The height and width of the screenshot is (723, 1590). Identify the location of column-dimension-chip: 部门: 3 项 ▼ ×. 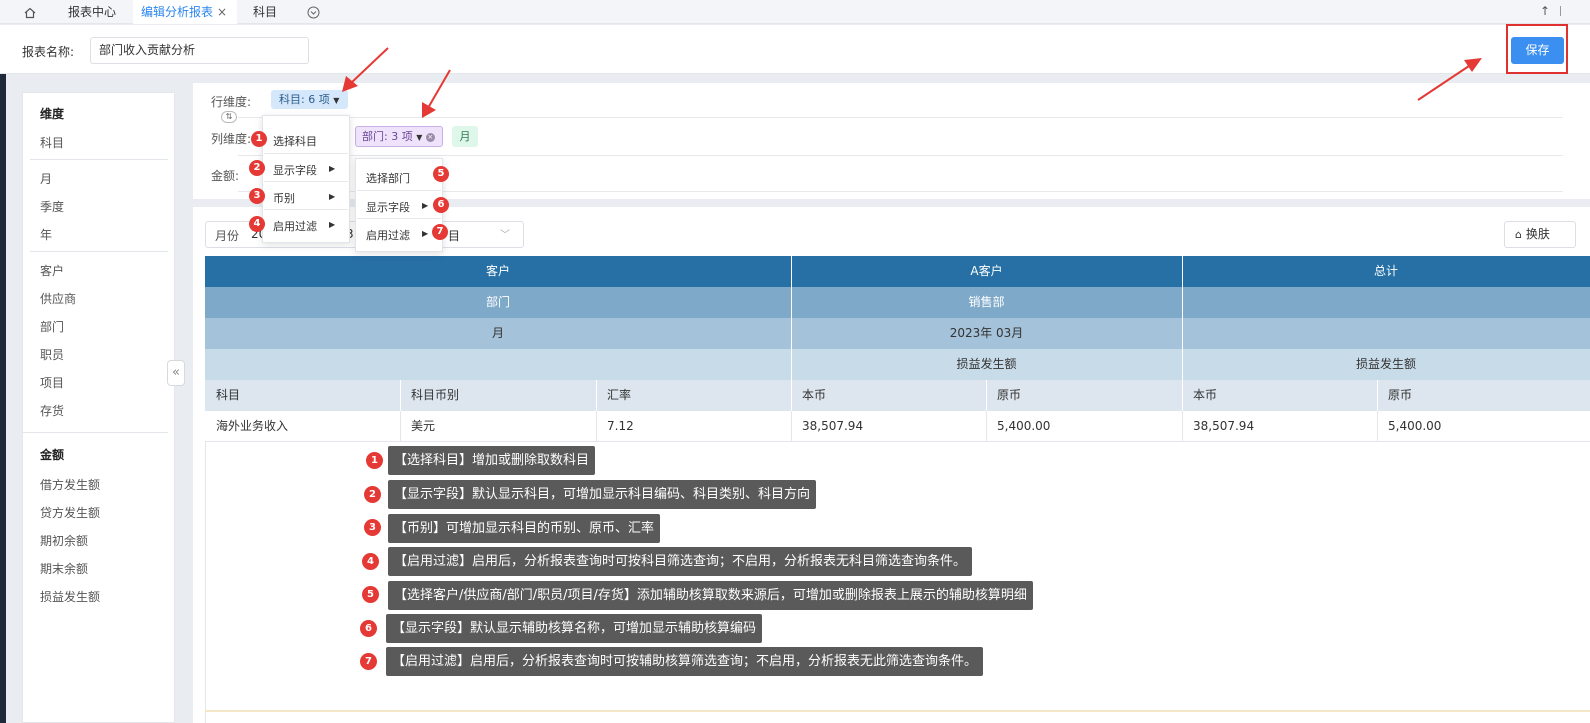
(399, 136).